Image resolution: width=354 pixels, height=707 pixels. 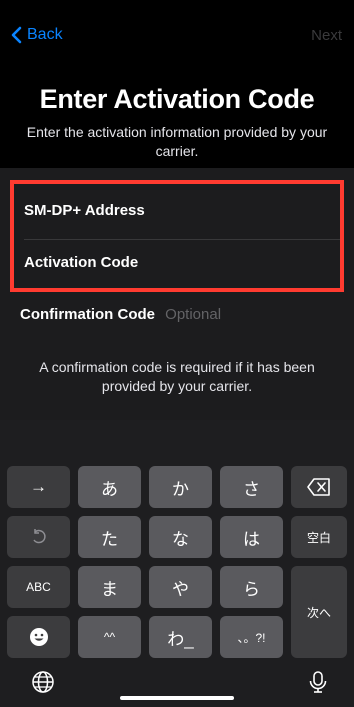 What do you see at coordinates (319, 537) in the screenshot?
I see `space-key: 空白` at bounding box center [319, 537].